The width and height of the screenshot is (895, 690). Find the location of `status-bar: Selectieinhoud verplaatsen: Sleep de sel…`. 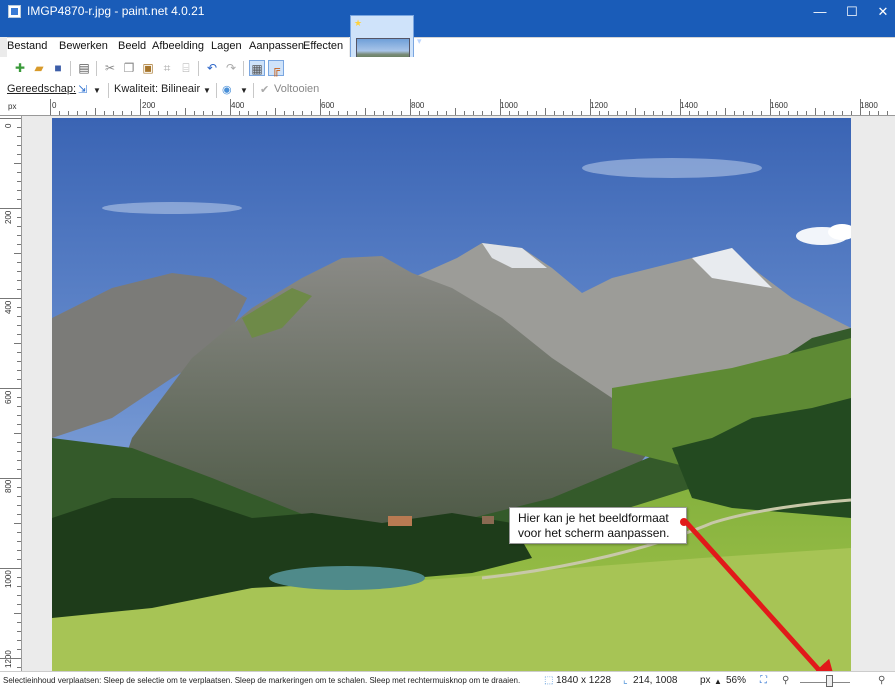

status-bar: Selectieinhoud verplaatsen: Sleep de sel… is located at coordinates (447, 680).